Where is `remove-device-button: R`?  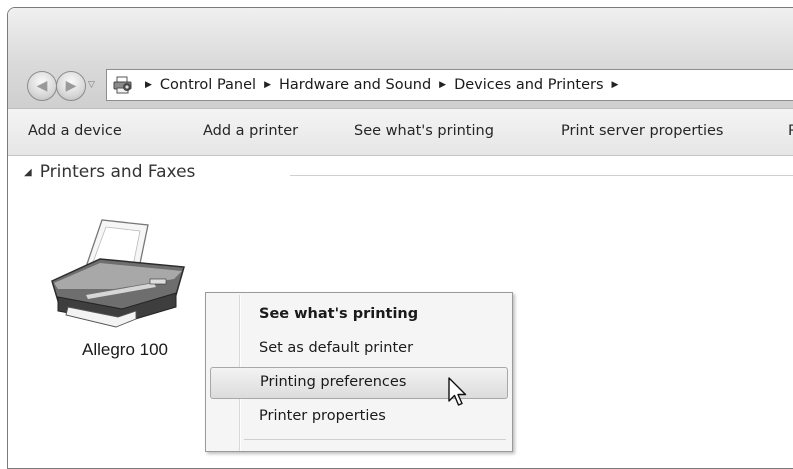
remove-device-button: R is located at coordinates (790, 131).